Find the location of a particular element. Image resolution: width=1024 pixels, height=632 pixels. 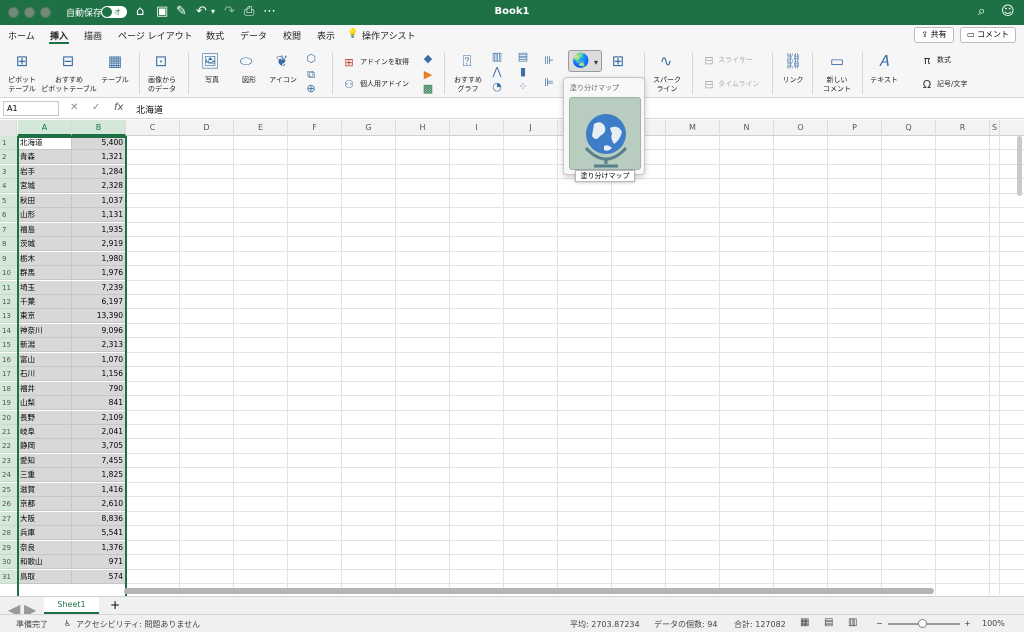

symbol-icon: Ω is located at coordinates (927, 85).